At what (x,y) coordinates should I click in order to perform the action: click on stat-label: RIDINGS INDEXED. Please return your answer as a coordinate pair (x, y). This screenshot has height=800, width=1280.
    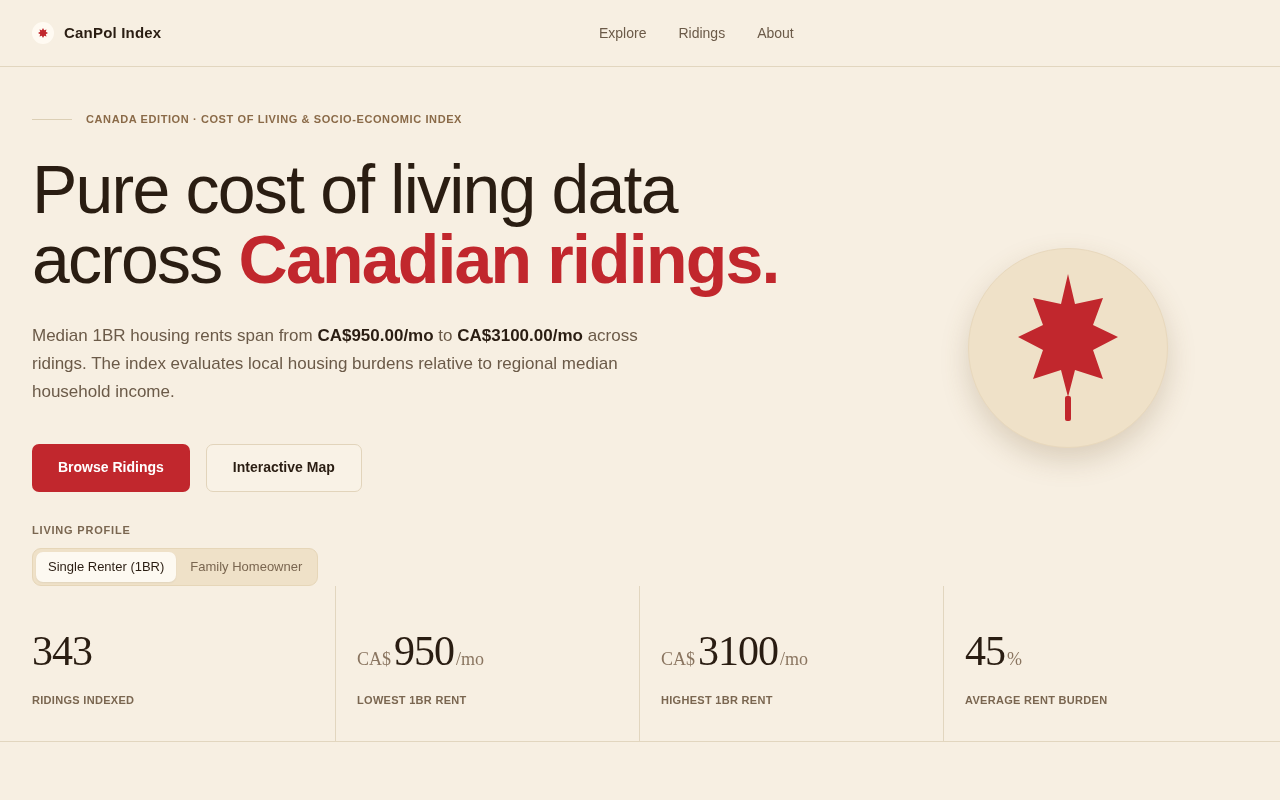
    Looking at the image, I should click on (83, 700).